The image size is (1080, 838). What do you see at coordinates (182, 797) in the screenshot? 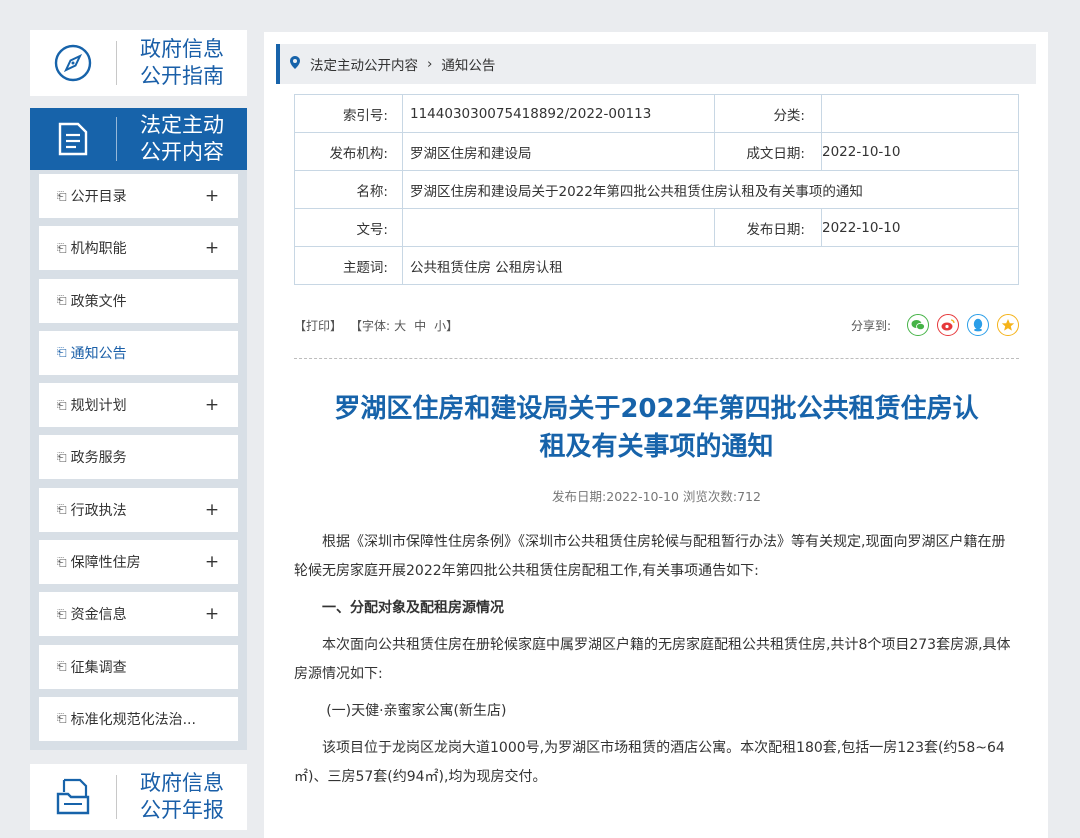
I see `report-title: 政府信息 公开年报` at bounding box center [182, 797].